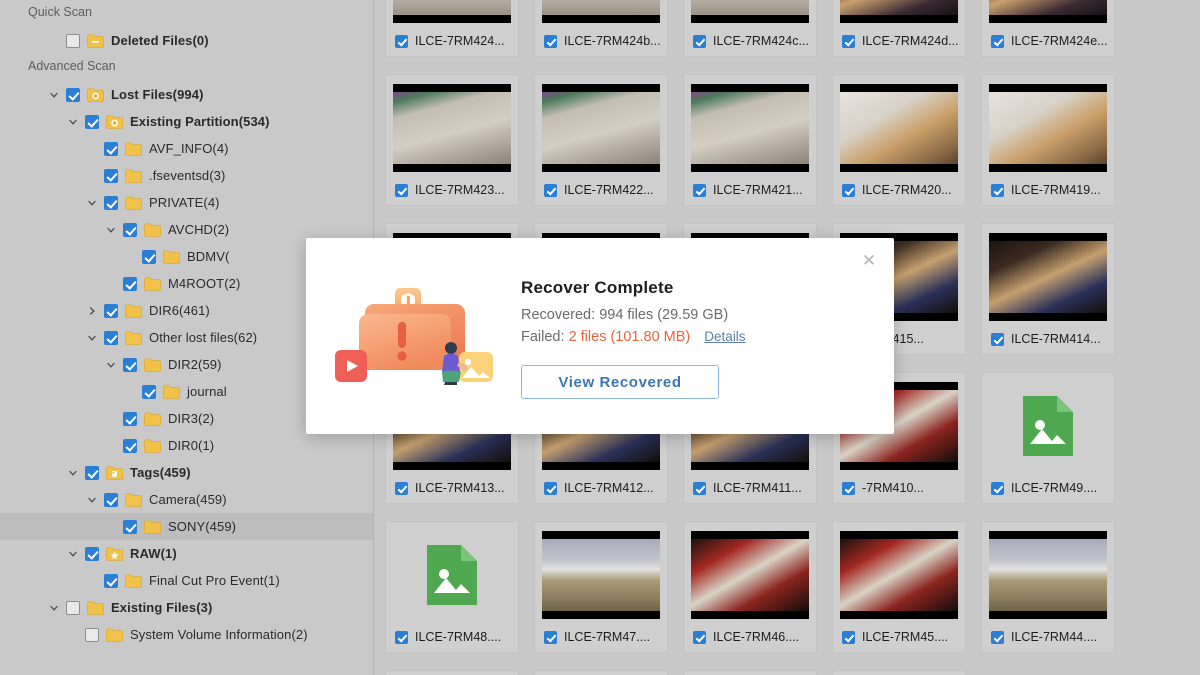 This screenshot has height=675, width=1200. Describe the element at coordinates (186, 472) in the screenshot. I see `tree-item: Tags(459)` at that location.